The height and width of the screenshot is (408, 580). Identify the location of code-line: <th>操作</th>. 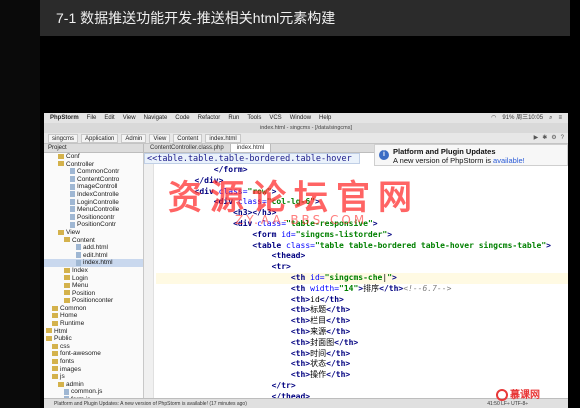
(362, 375).